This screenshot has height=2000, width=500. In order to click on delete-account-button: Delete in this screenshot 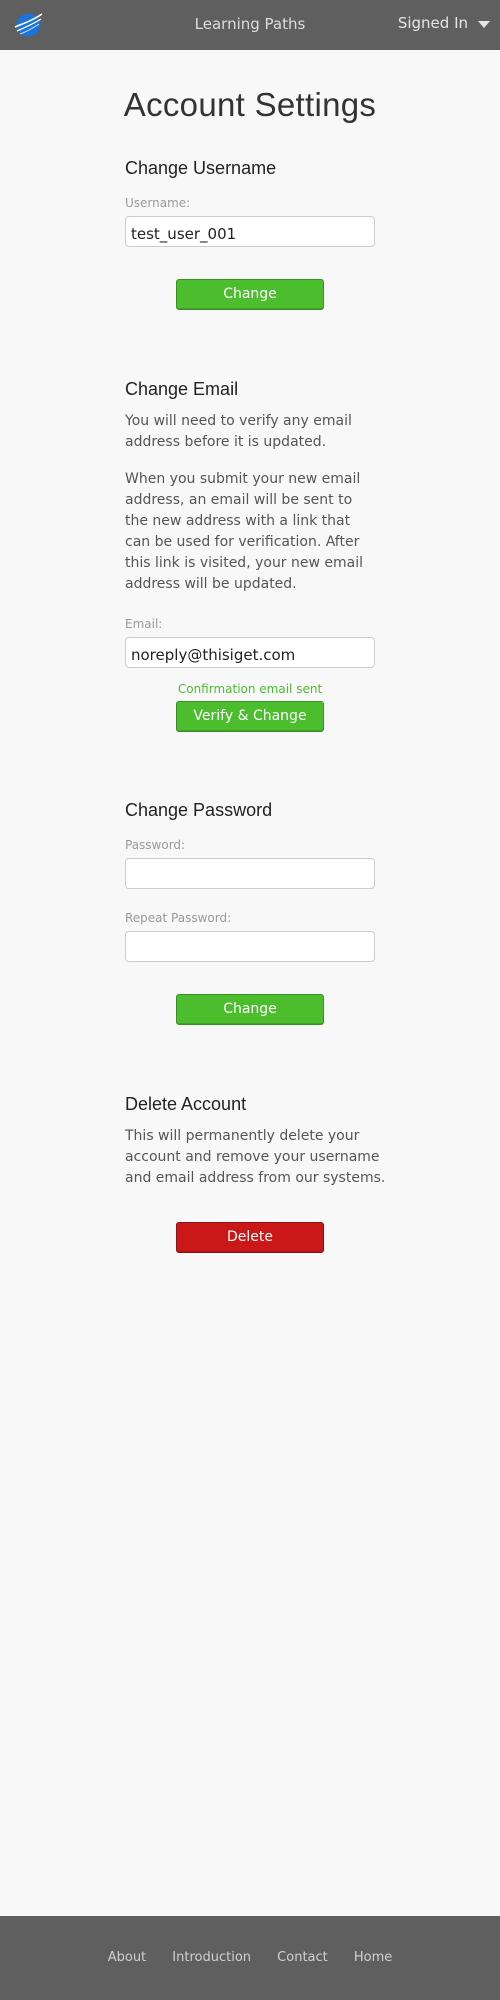, I will do `click(250, 1237)`.